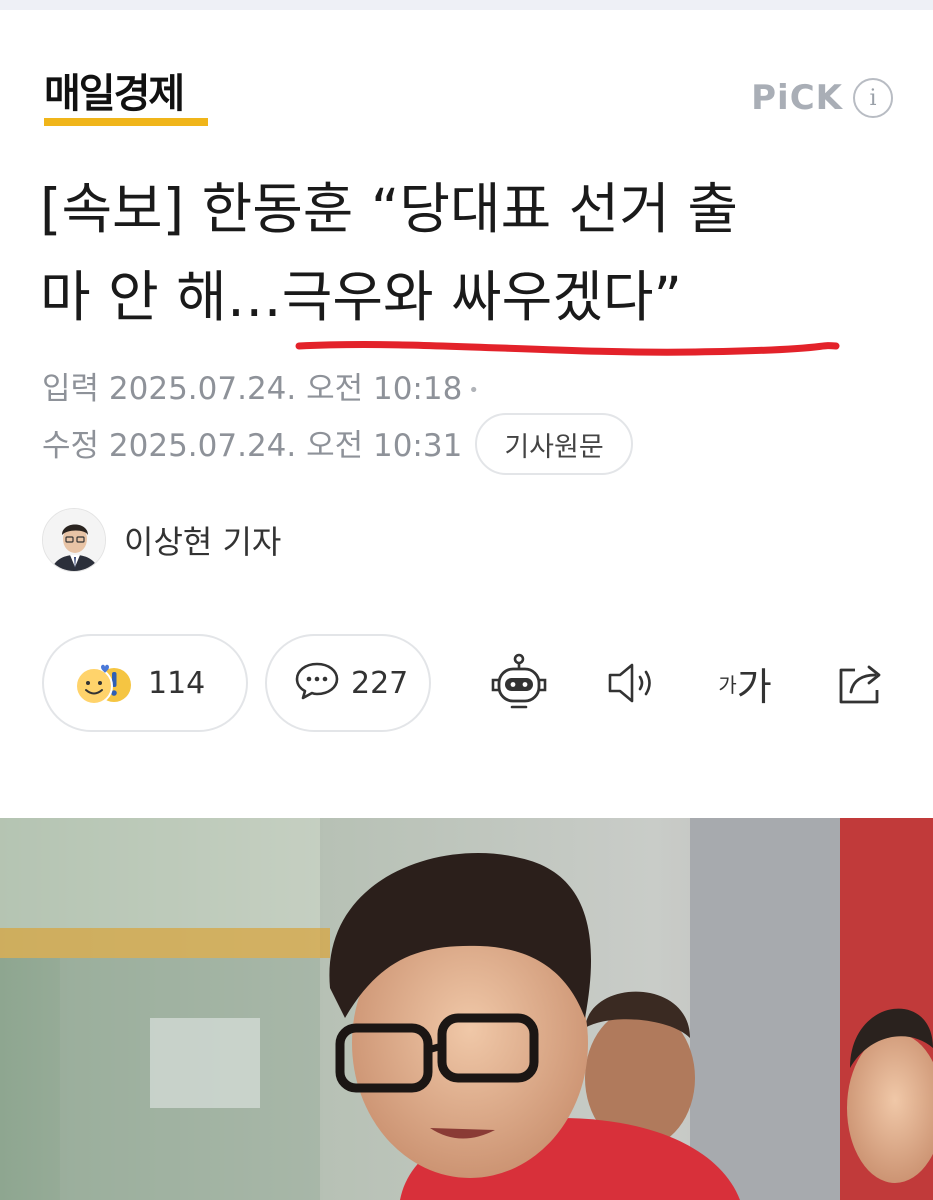  I want to click on font-small-glyph: 가, so click(727, 684).